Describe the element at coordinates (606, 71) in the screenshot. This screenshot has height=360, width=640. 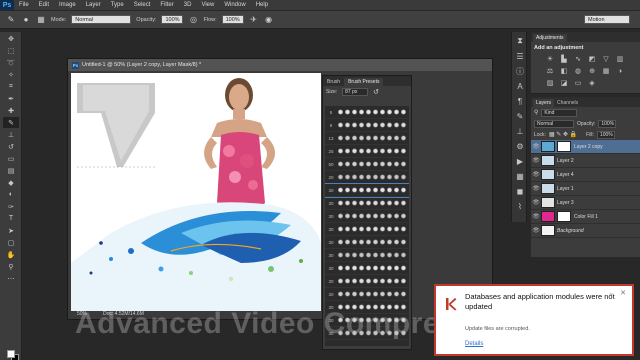
I see `color-lookup-icon: ▦` at that location.